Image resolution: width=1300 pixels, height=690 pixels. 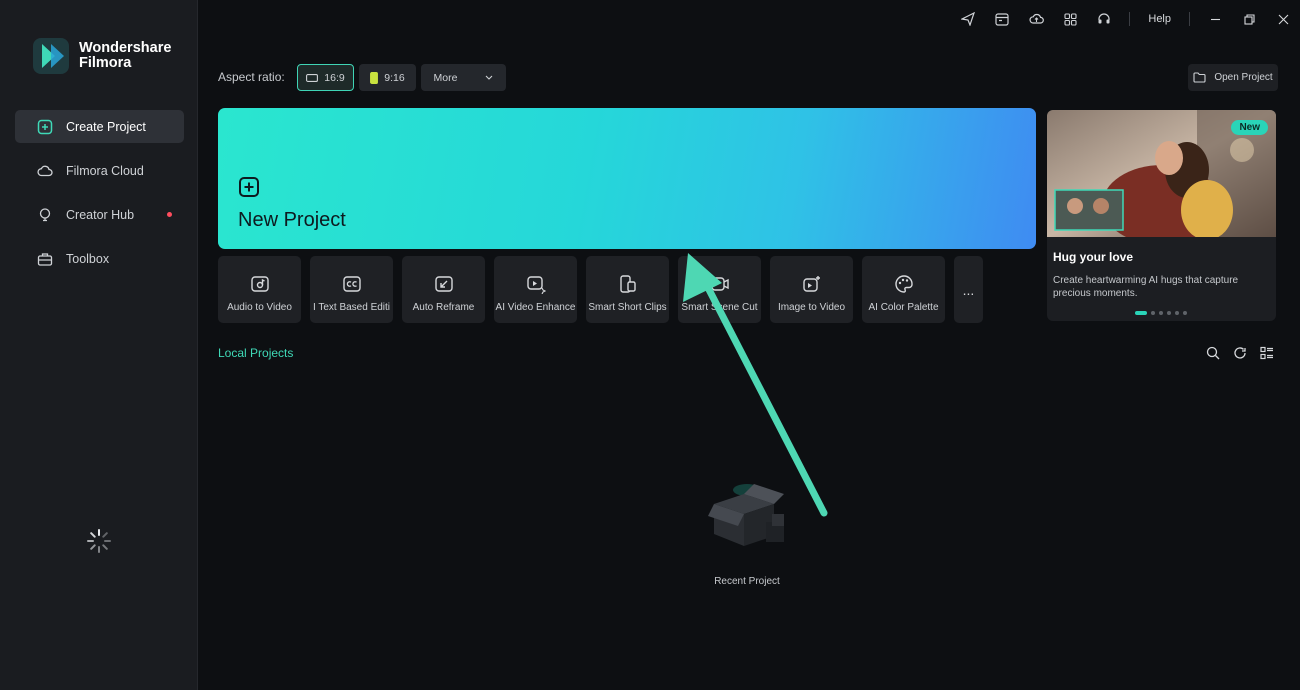 What do you see at coordinates (903, 307) in the screenshot?
I see `tool-label: AI Color Palette` at bounding box center [903, 307].